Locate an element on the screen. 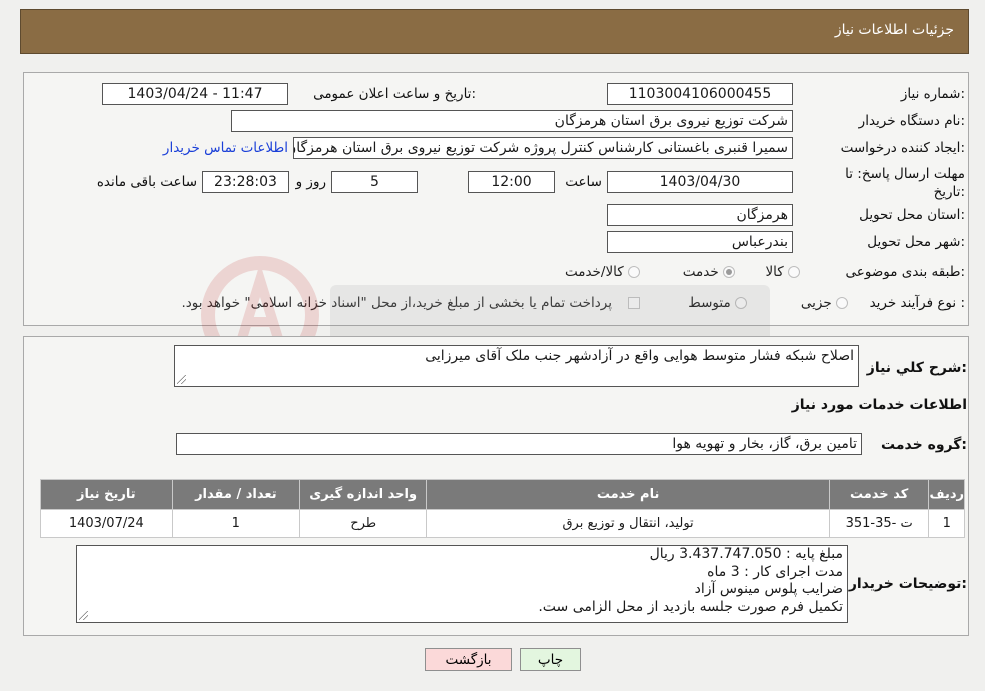 This screenshot has height=691, width=985. cell-row: 1 is located at coordinates (946, 523).